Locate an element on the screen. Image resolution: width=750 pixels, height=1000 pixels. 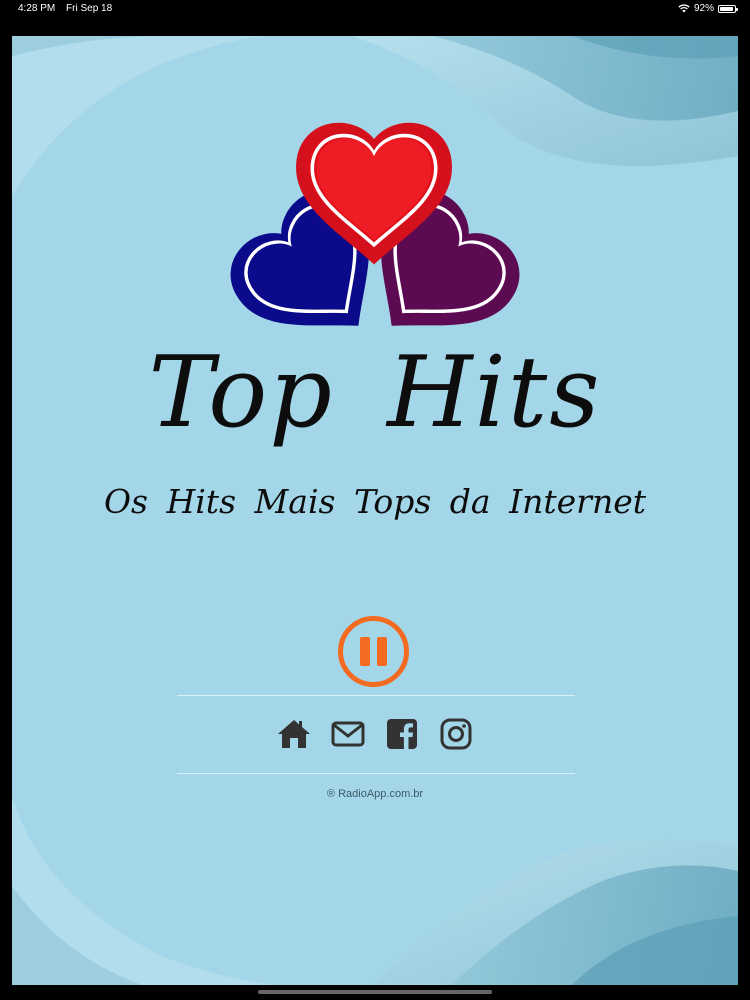
logo-subtitle: Os Hits Mais Tops da Internet is located at coordinates (375, 501).